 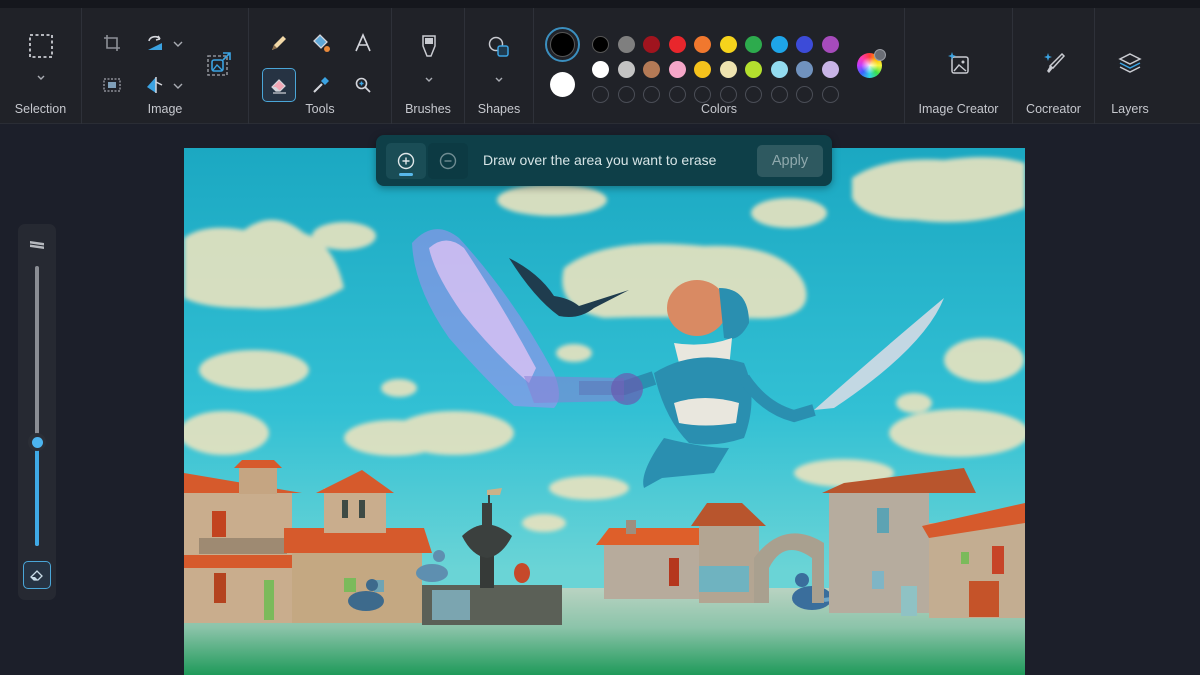 I want to click on brush-icon, so click(x=429, y=46).